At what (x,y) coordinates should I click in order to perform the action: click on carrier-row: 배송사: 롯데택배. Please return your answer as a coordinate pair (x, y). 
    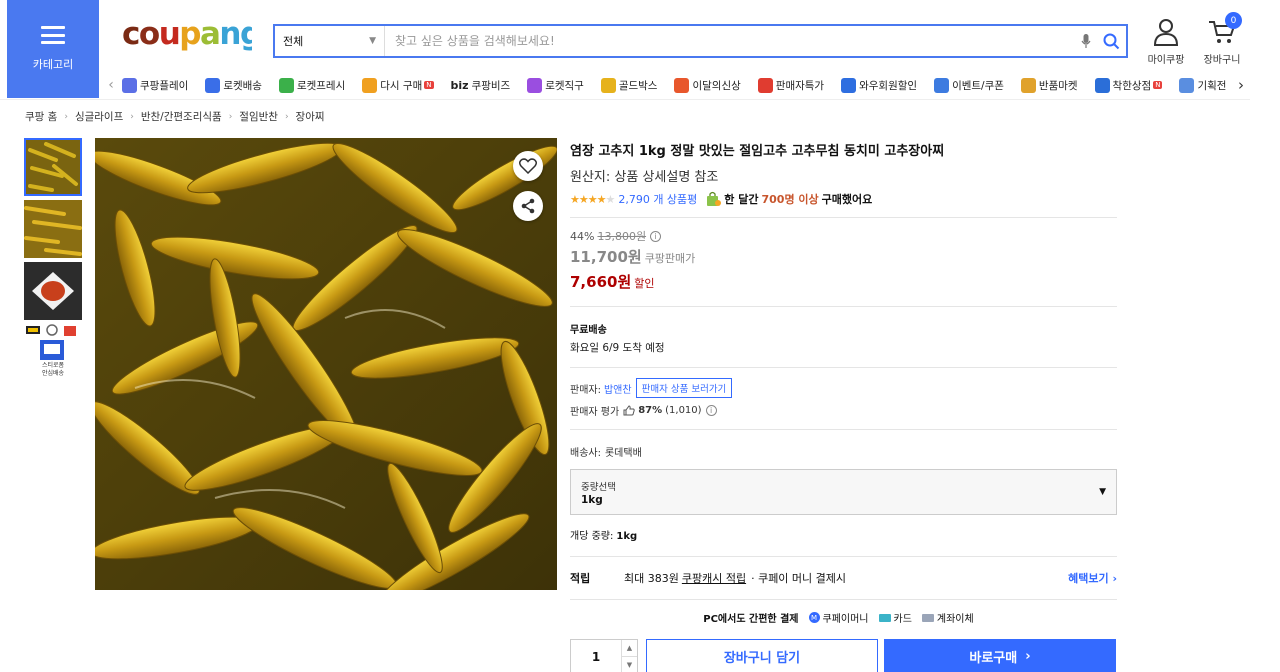
    Looking at the image, I should click on (843, 451).